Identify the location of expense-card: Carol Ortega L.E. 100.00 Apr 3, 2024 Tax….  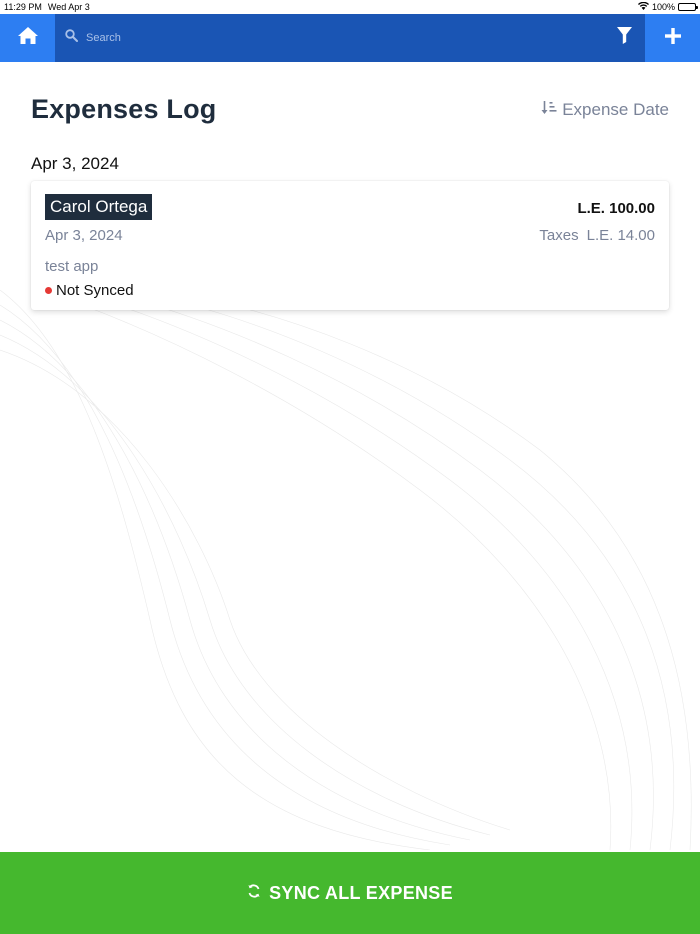
(350, 245).